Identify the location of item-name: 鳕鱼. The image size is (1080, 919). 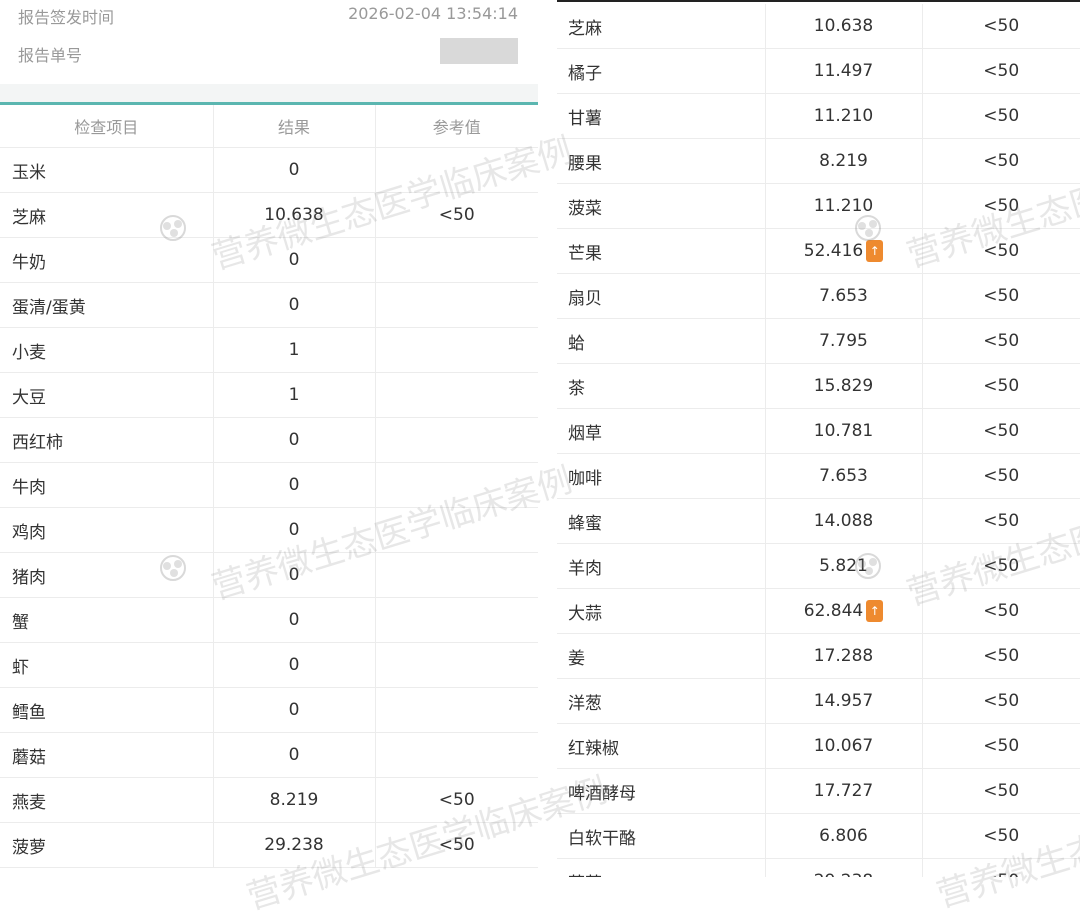
(106, 710).